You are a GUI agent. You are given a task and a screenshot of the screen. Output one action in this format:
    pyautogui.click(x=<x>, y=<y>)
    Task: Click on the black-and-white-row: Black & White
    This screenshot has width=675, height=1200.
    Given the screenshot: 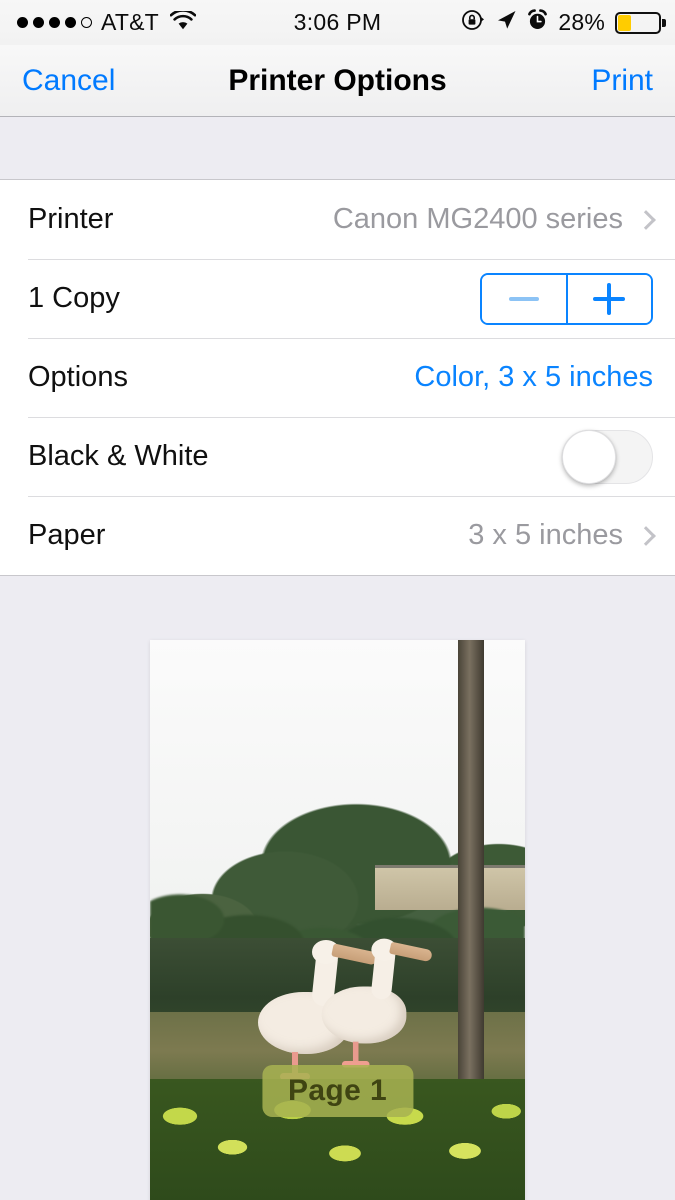 What is the action you would take?
    pyautogui.click(x=337, y=456)
    